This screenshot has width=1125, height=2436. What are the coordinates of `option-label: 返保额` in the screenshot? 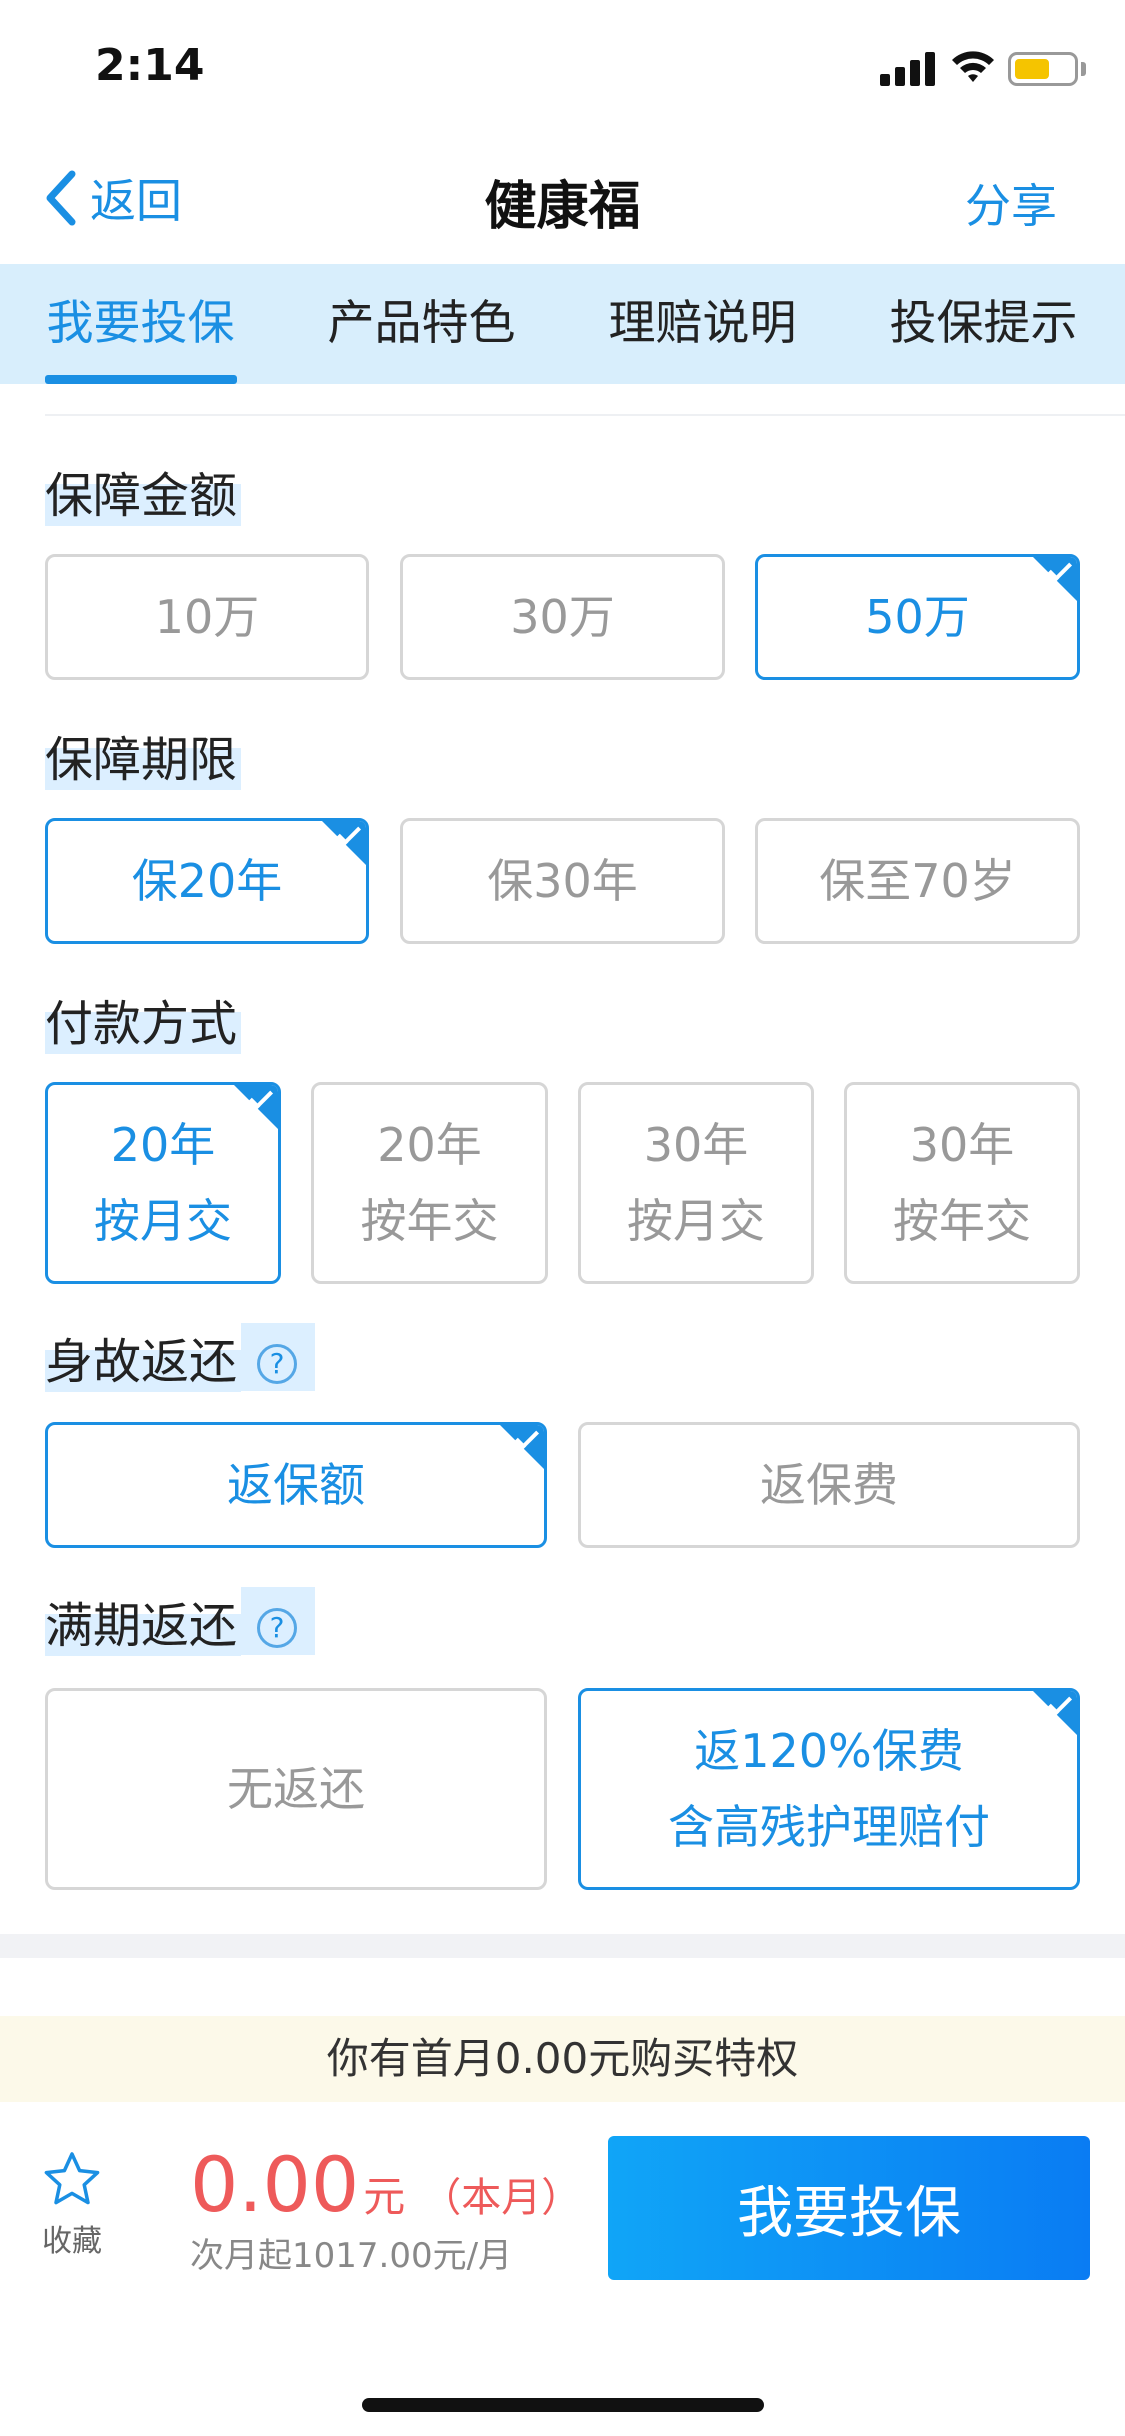 It's located at (296, 1485).